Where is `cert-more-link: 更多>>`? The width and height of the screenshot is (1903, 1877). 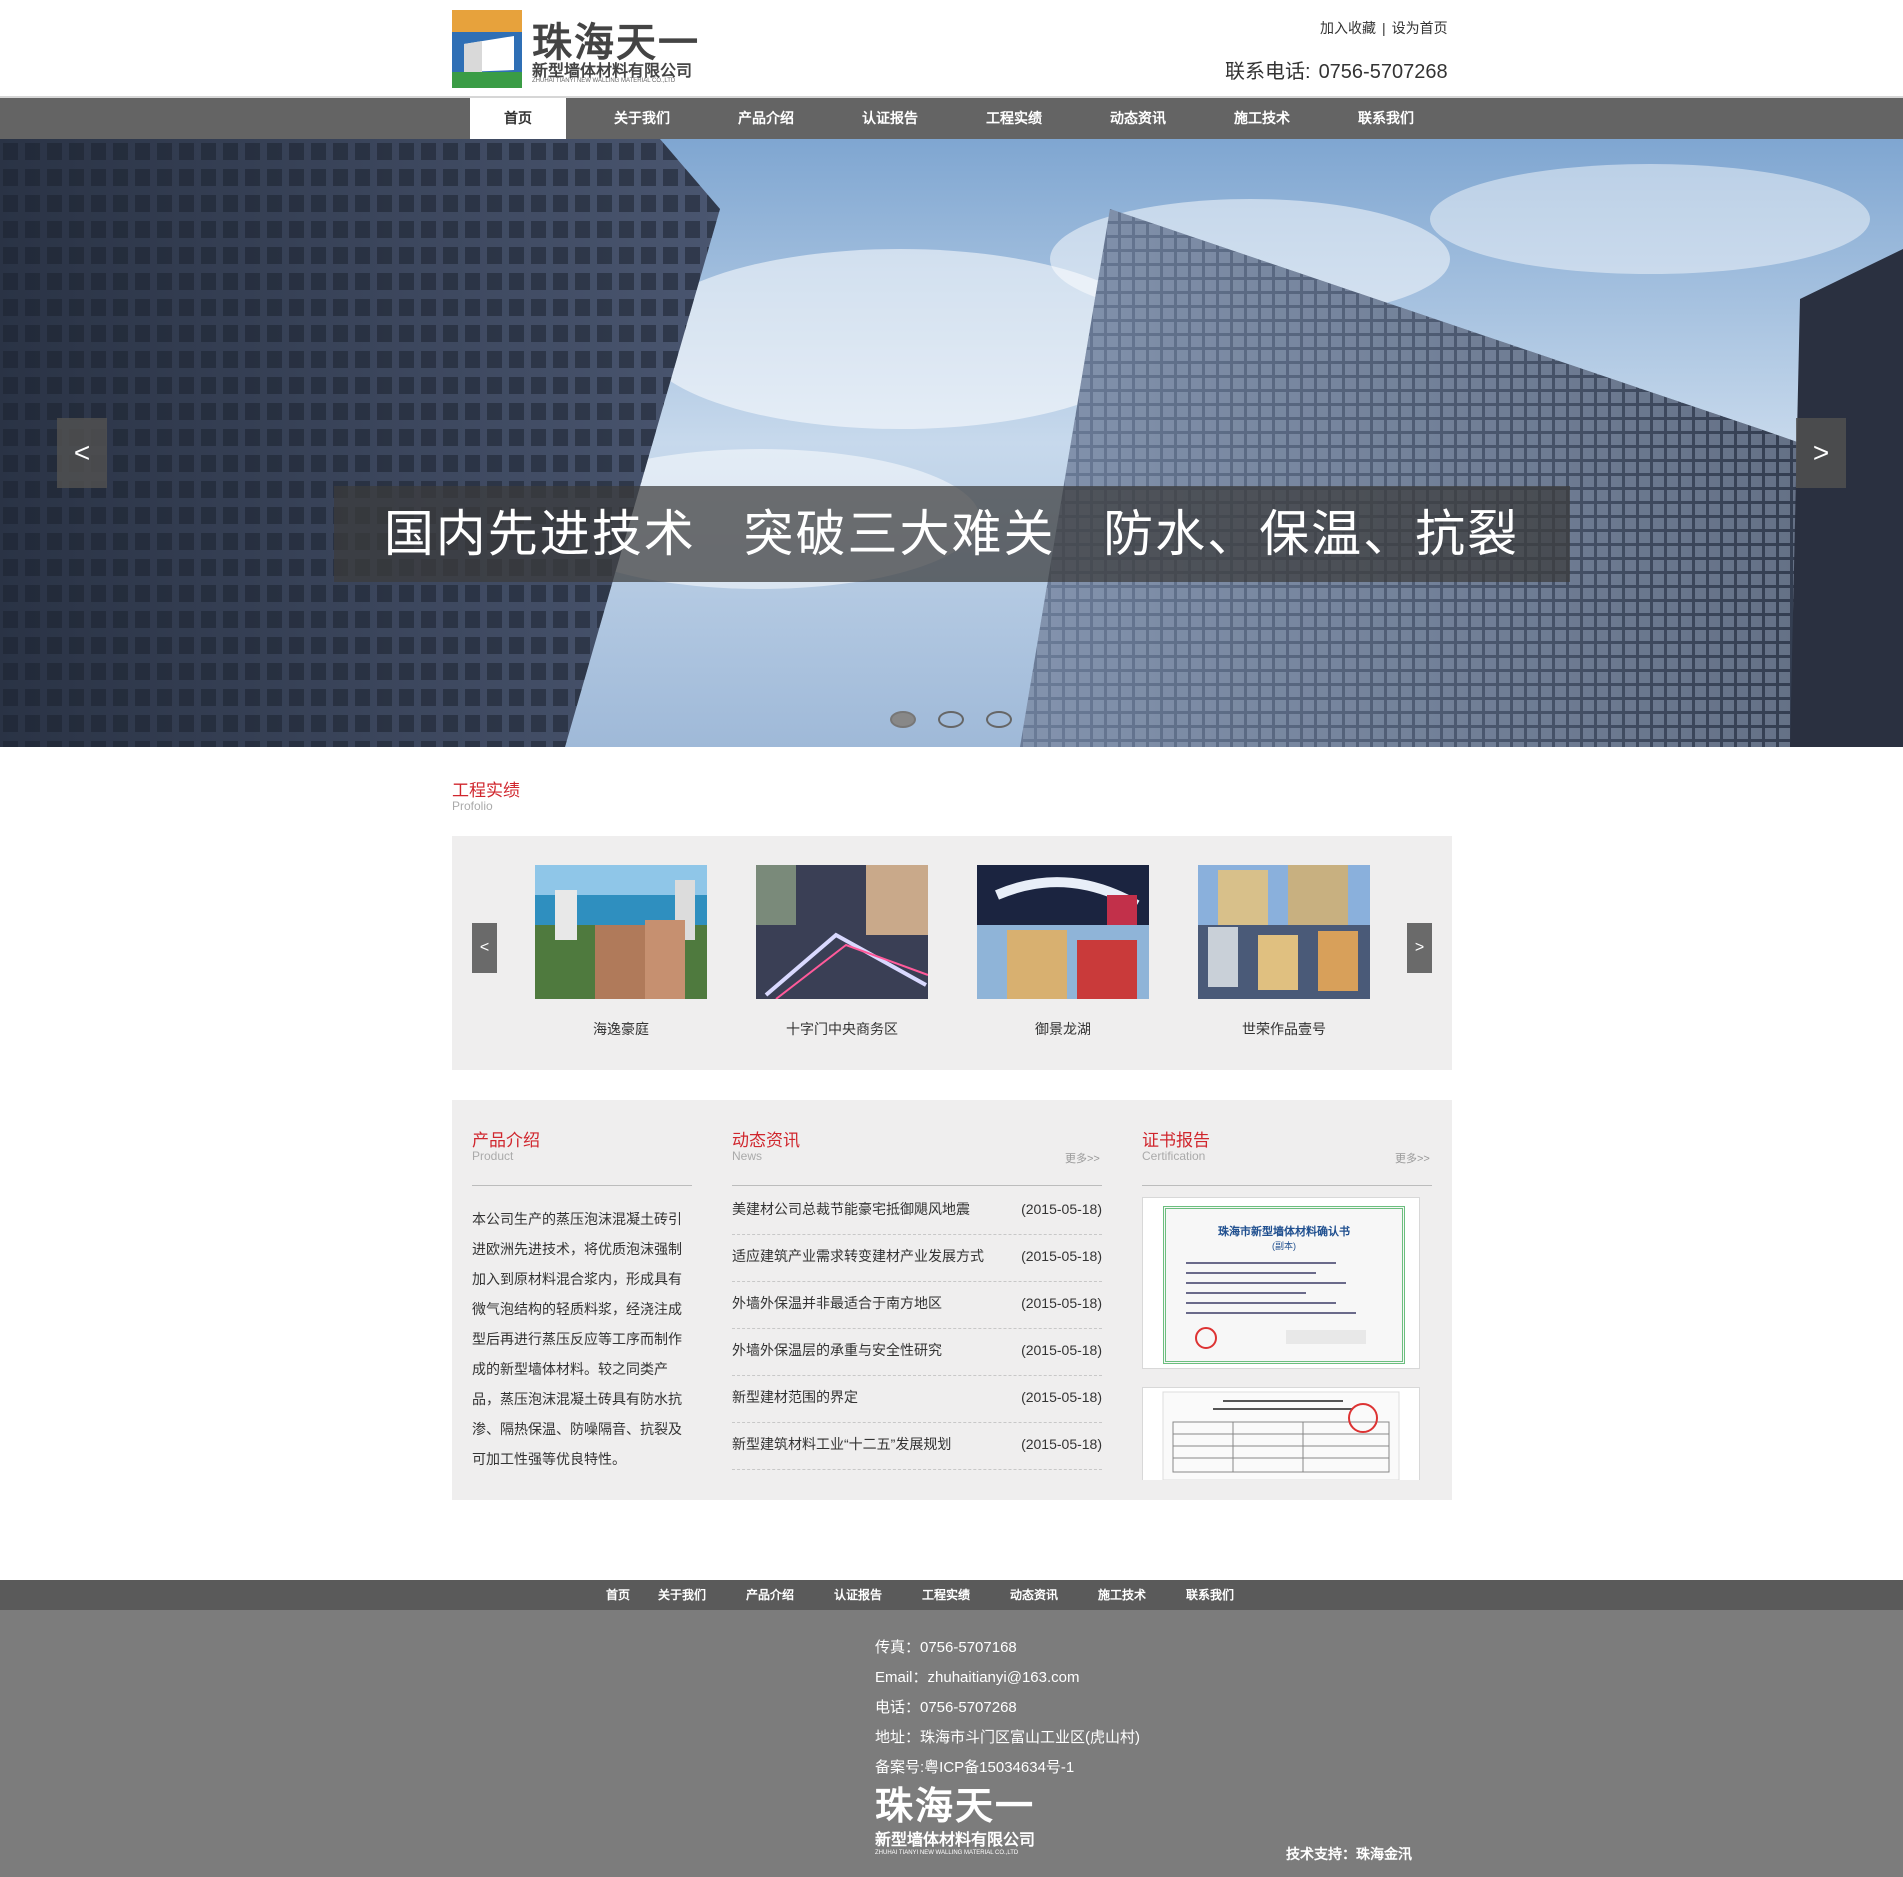
cert-more-link: 更多>> is located at coordinates (1412, 1158).